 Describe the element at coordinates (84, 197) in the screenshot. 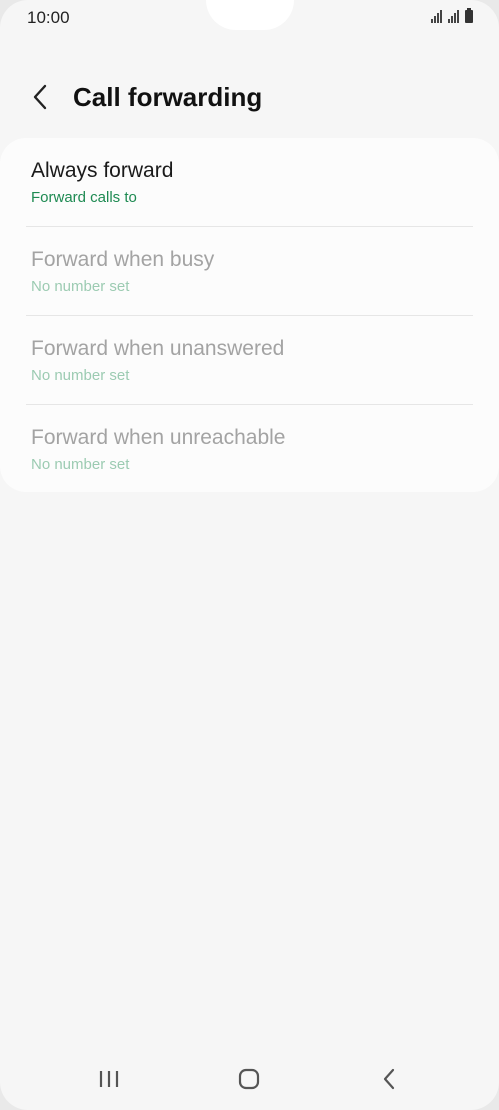

I see `option-subtitle: Forward calls to` at that location.